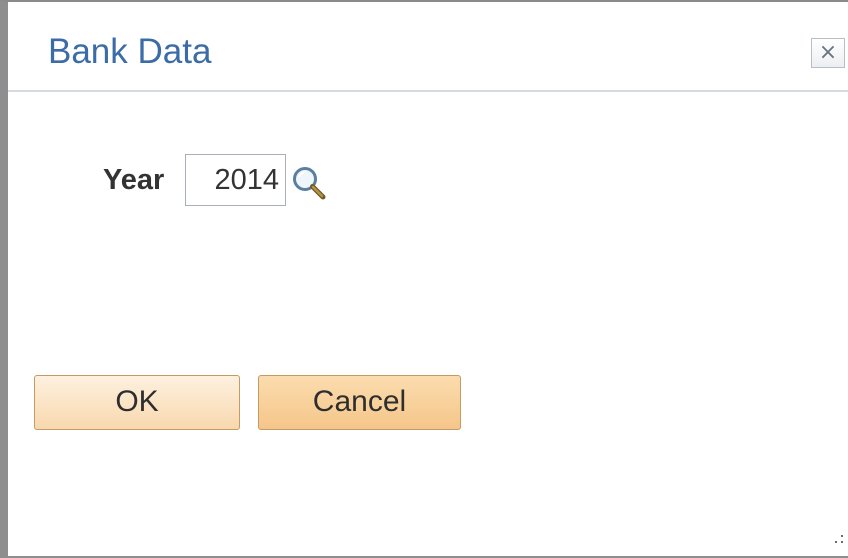 This screenshot has width=848, height=558. Describe the element at coordinates (137, 402) in the screenshot. I see `ok-button: OK` at that location.